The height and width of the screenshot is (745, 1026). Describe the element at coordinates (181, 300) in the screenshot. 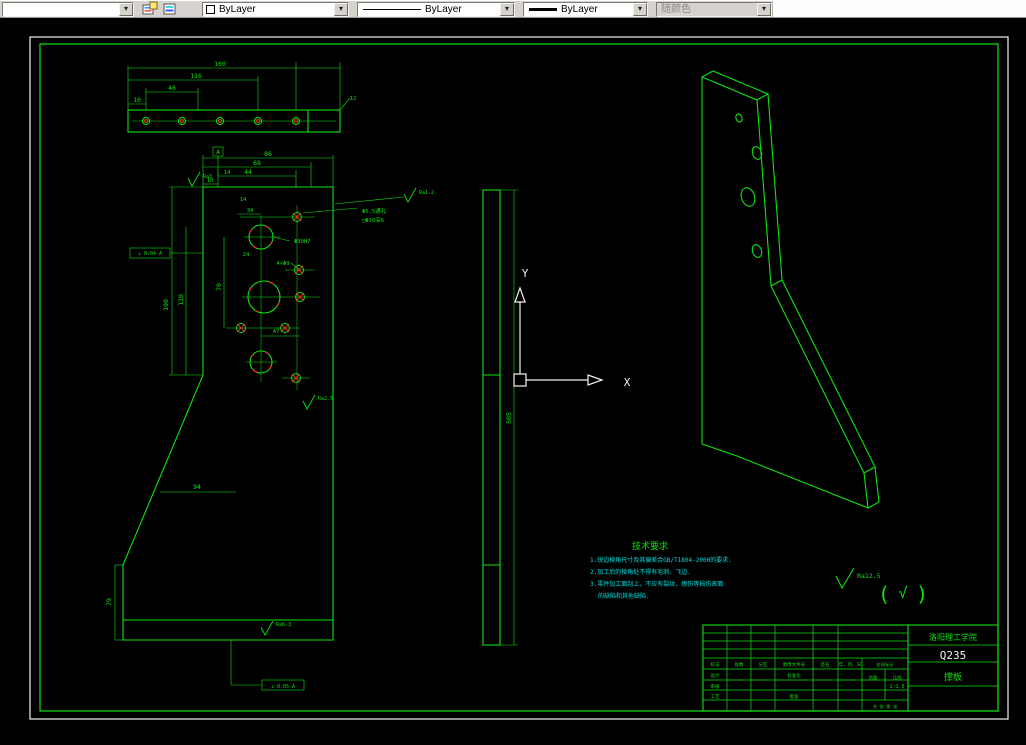

I see `dim-110: 110` at that location.